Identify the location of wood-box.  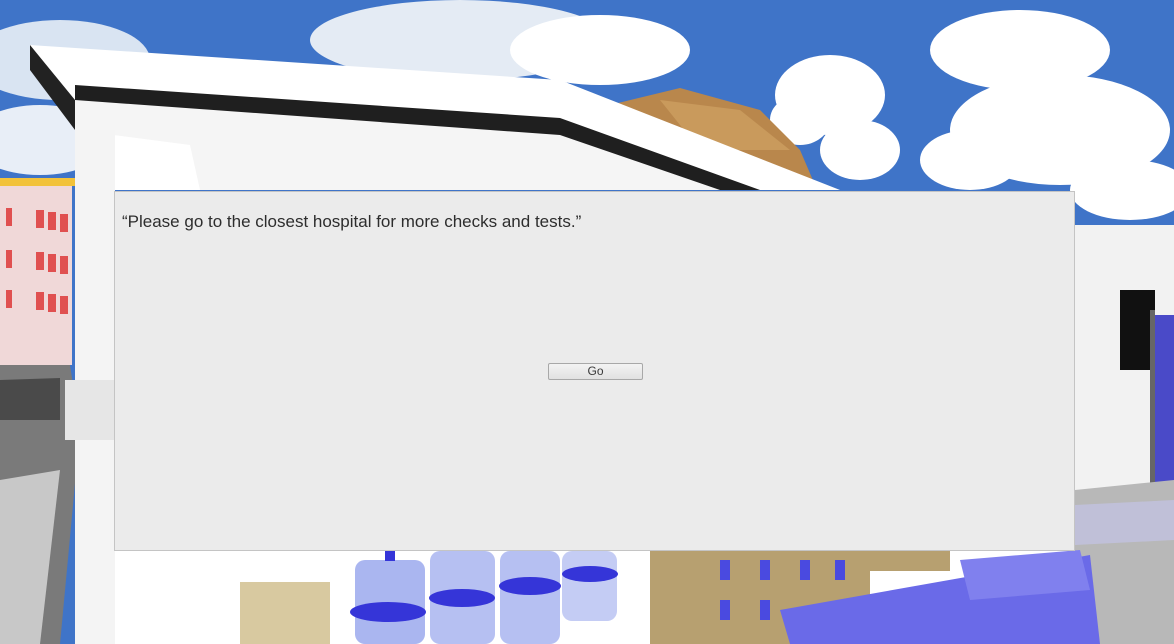
(285, 613).